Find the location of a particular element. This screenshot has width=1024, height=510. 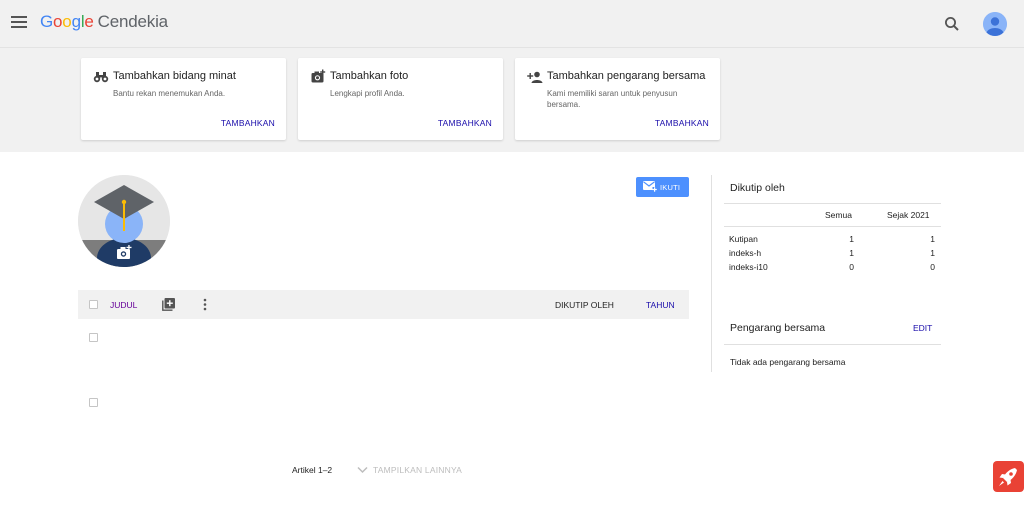

add-article-icon is located at coordinates (168, 304).